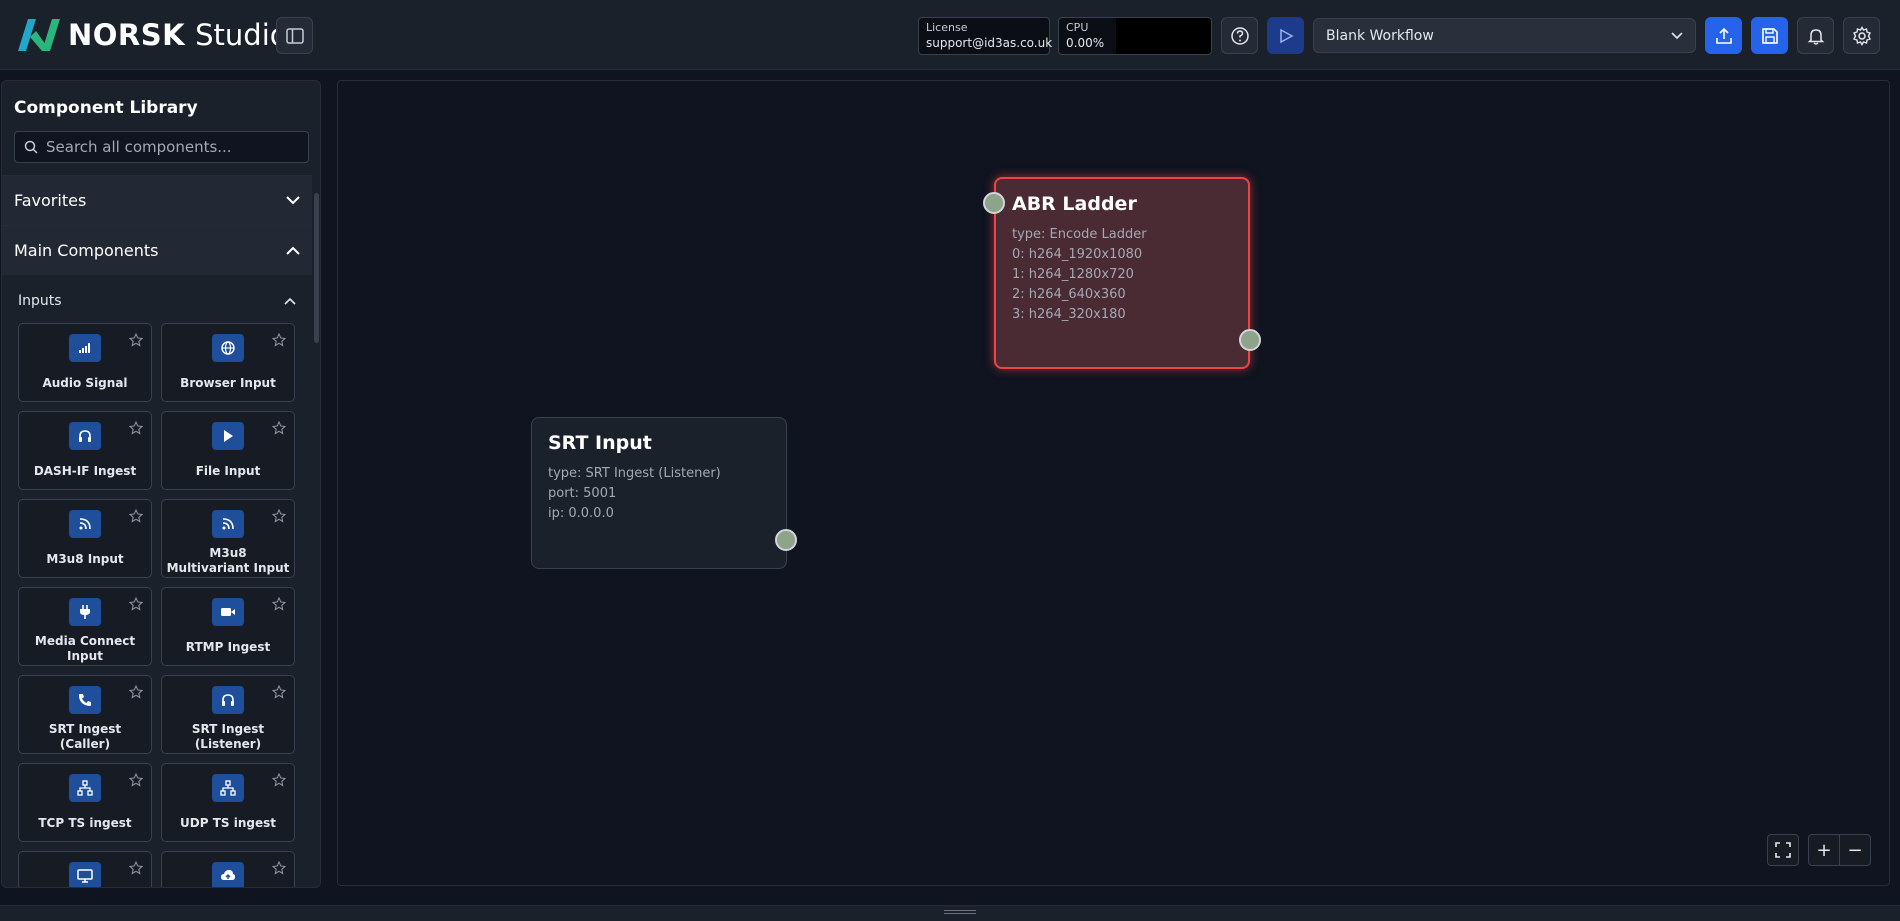  Describe the element at coordinates (228, 647) in the screenshot. I see `component-label: RTMP Ingest` at that location.